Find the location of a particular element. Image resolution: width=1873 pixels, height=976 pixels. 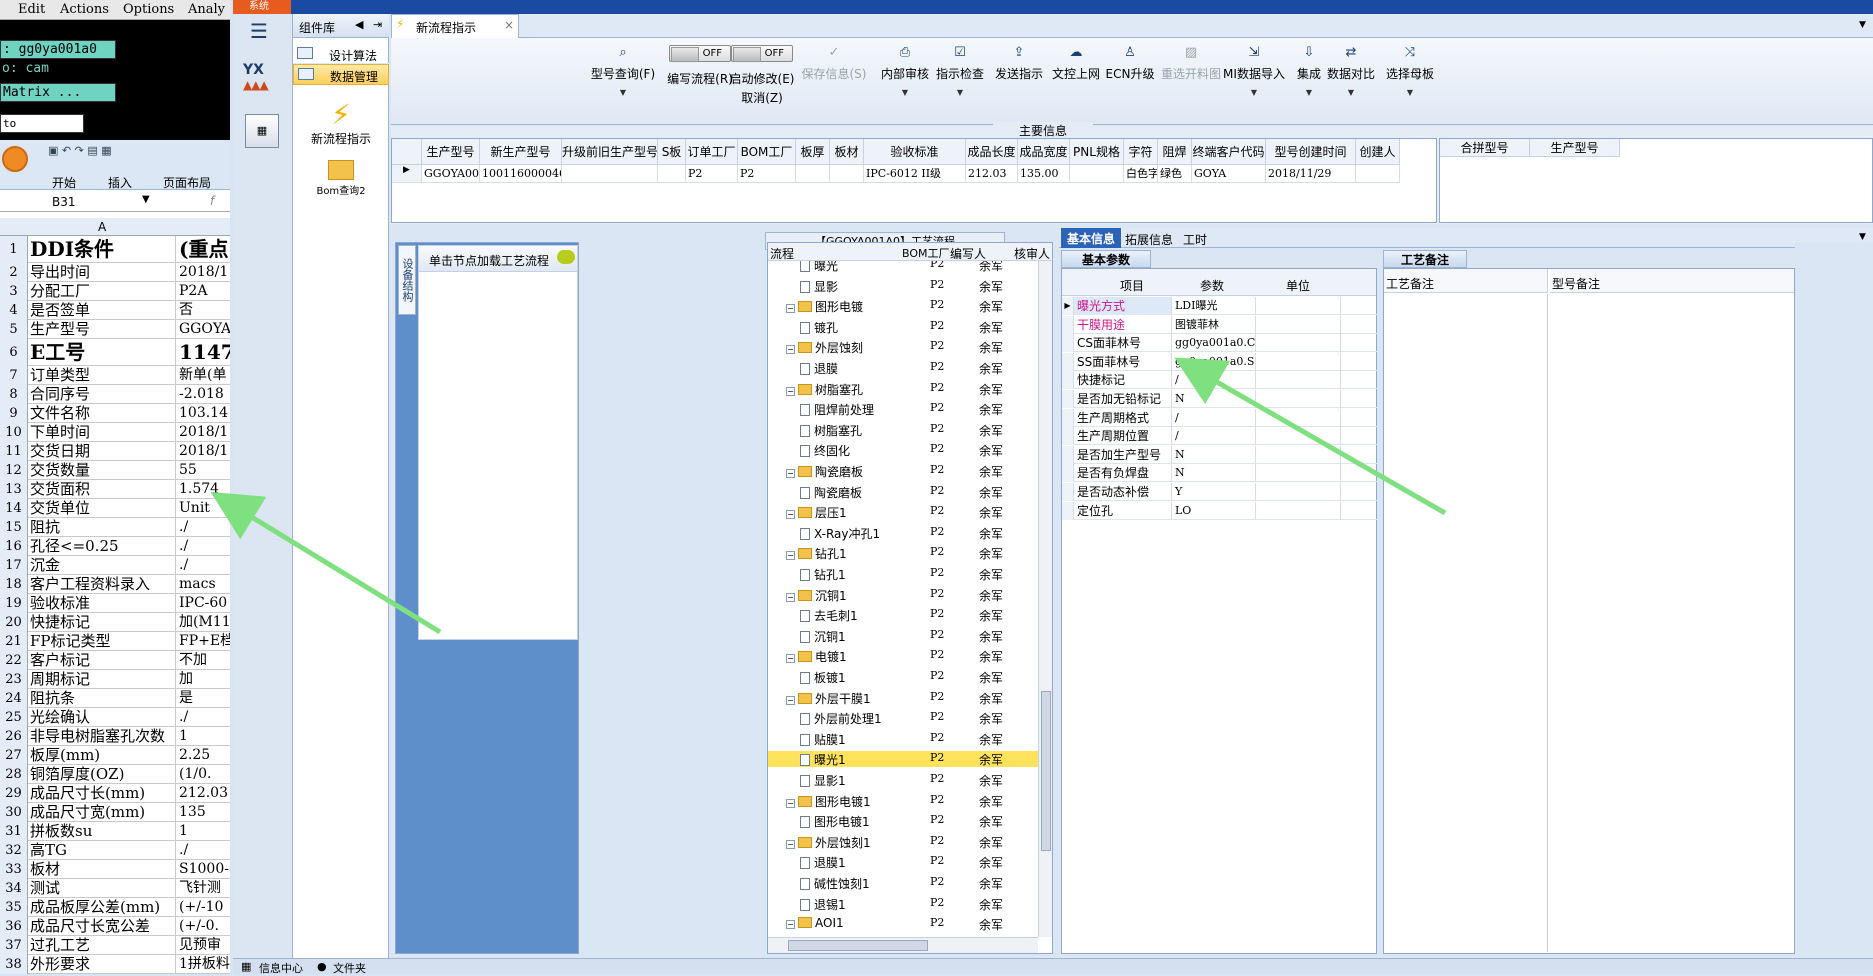

arrow-to-param is located at coordinates (1310, 436).